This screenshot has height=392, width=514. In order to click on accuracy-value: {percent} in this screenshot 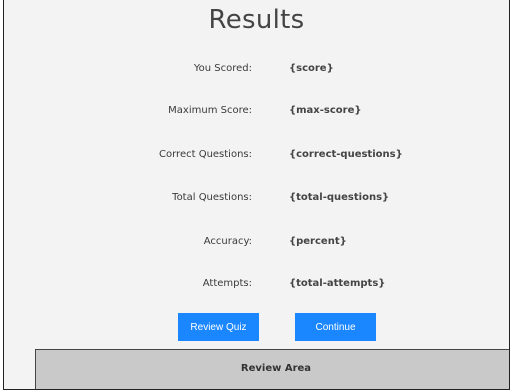, I will do `click(318, 241)`.